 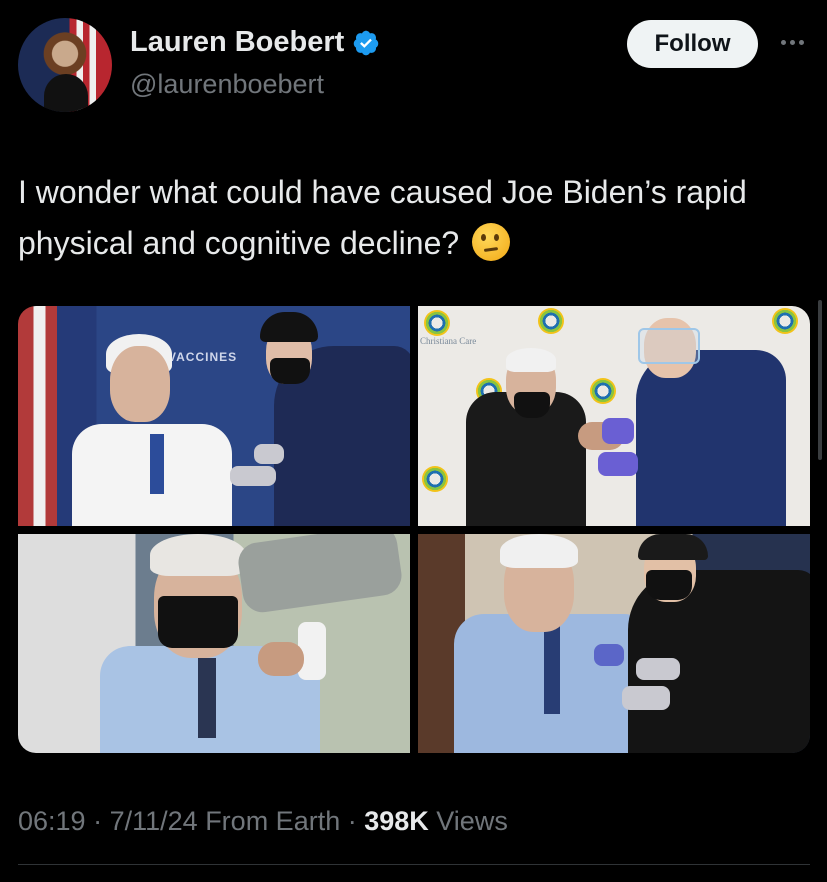 I want to click on tweet-source: From Earth, so click(x=273, y=821).